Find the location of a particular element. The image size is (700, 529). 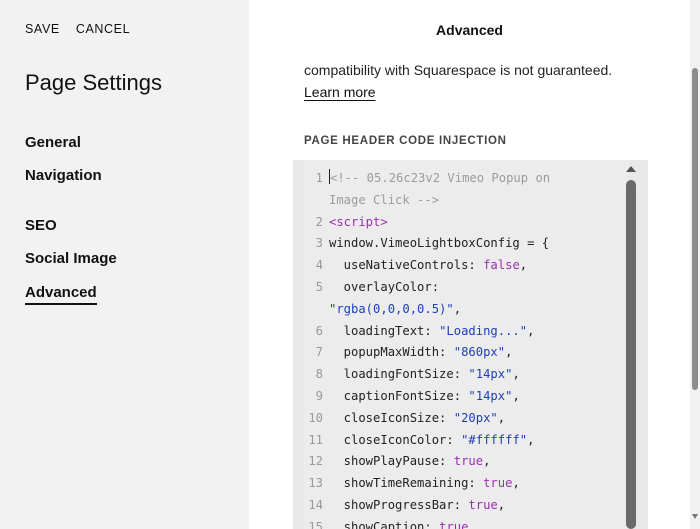

code-line: Image Click --> is located at coordinates (427, 201).